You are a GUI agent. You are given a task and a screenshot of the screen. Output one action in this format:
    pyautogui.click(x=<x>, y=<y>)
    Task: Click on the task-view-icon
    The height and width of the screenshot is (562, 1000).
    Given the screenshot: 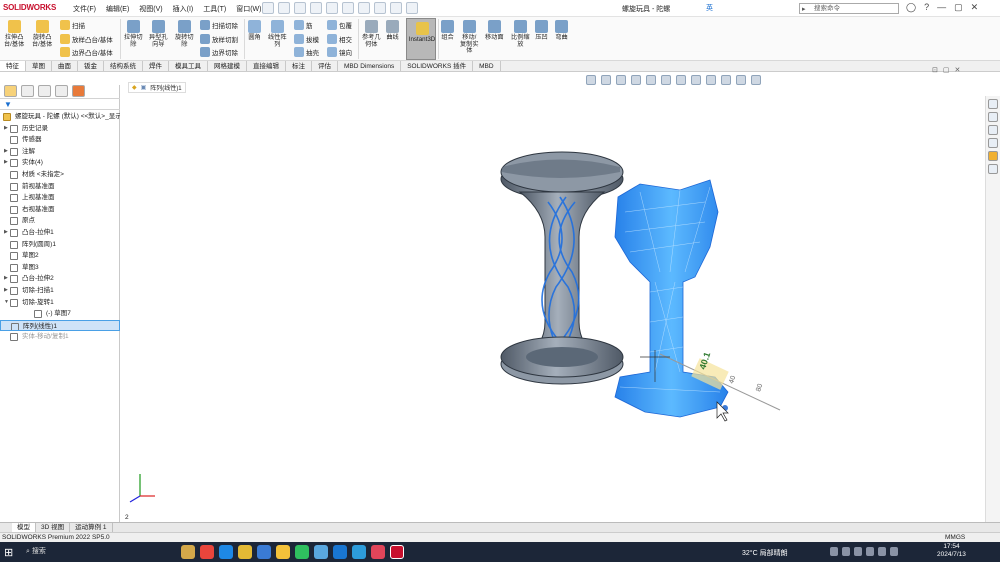 What is the action you would take?
    pyautogui.click(x=188, y=552)
    